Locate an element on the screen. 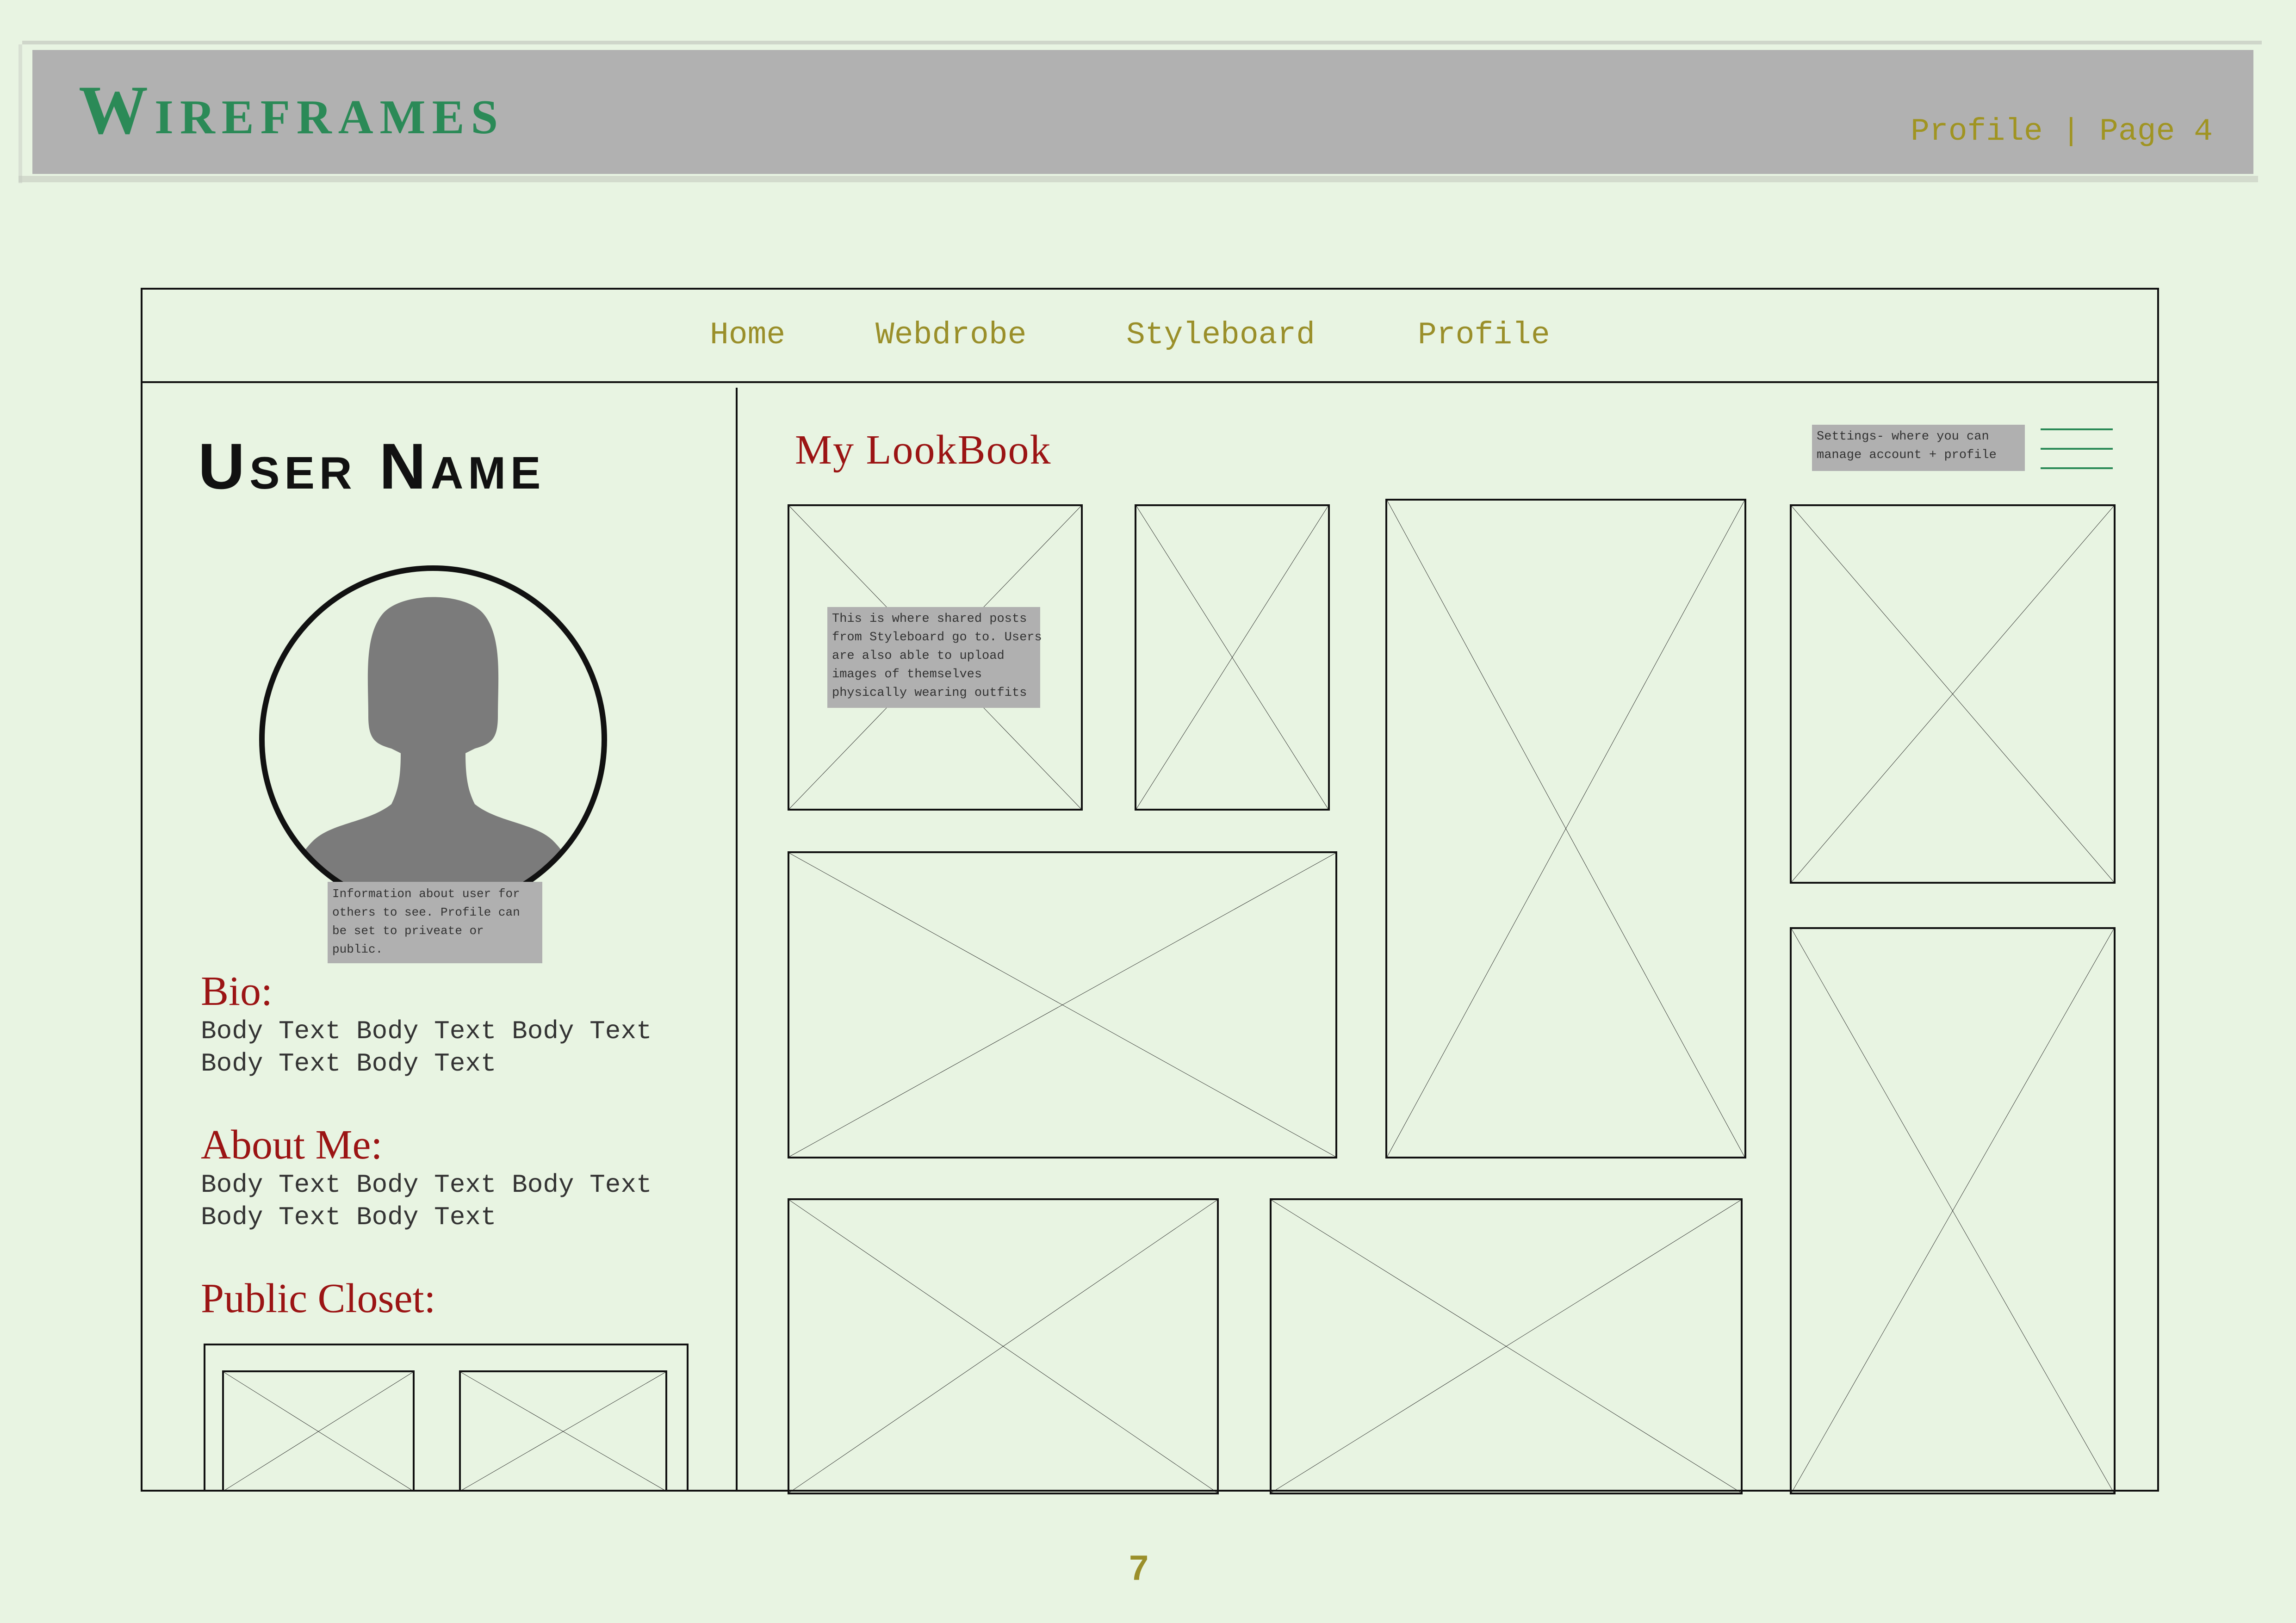 This screenshot has height=1623, width=2296. page-reference: Profile | Page 4 is located at coordinates (2062, 131).